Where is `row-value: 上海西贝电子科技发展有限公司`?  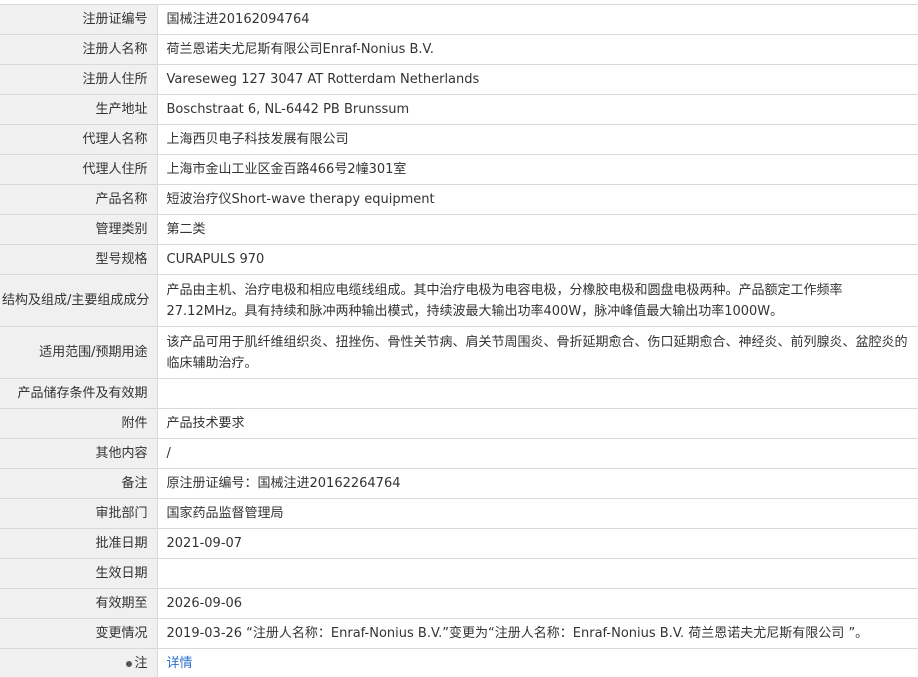
row-value: 上海西贝电子科技发展有限公司 is located at coordinates (537, 139).